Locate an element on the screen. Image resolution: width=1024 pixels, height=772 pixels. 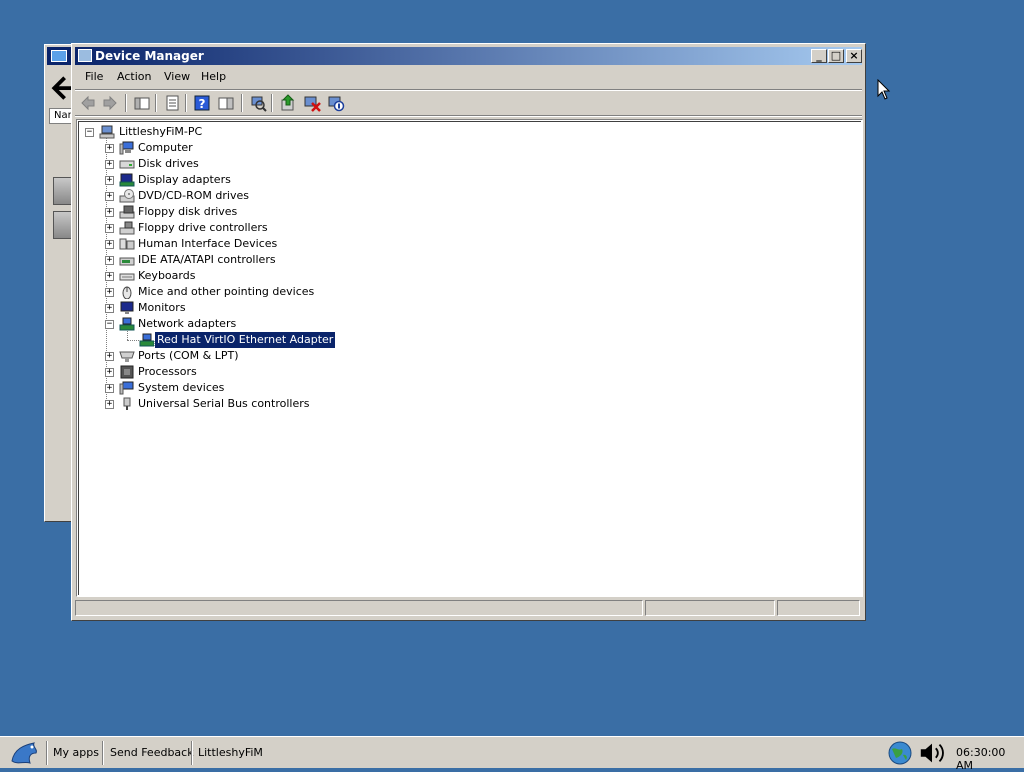
tree-category-row: + Display adapters is located at coordinates (279, 180).